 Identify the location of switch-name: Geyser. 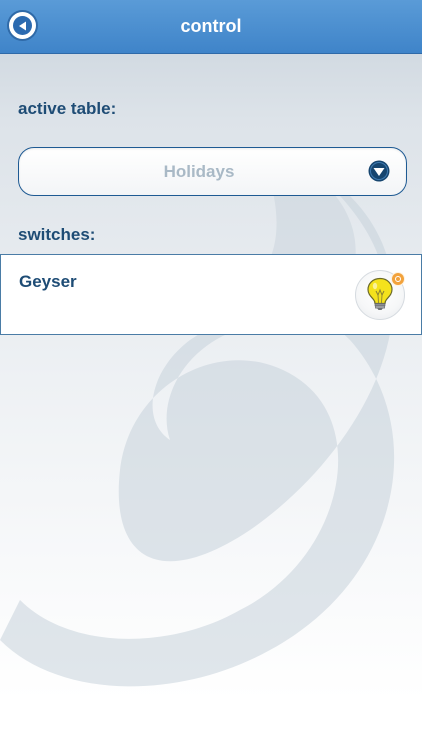
(48, 281).